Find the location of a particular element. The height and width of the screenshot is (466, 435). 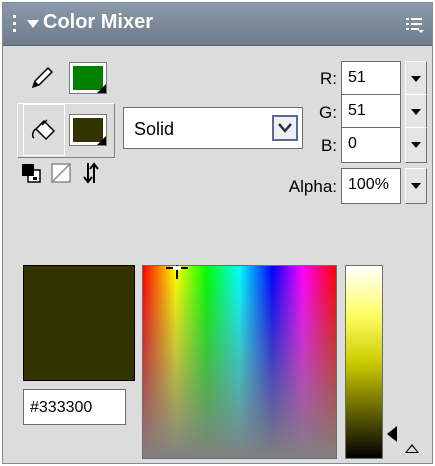

fill-type-select: Solid is located at coordinates (213, 128).